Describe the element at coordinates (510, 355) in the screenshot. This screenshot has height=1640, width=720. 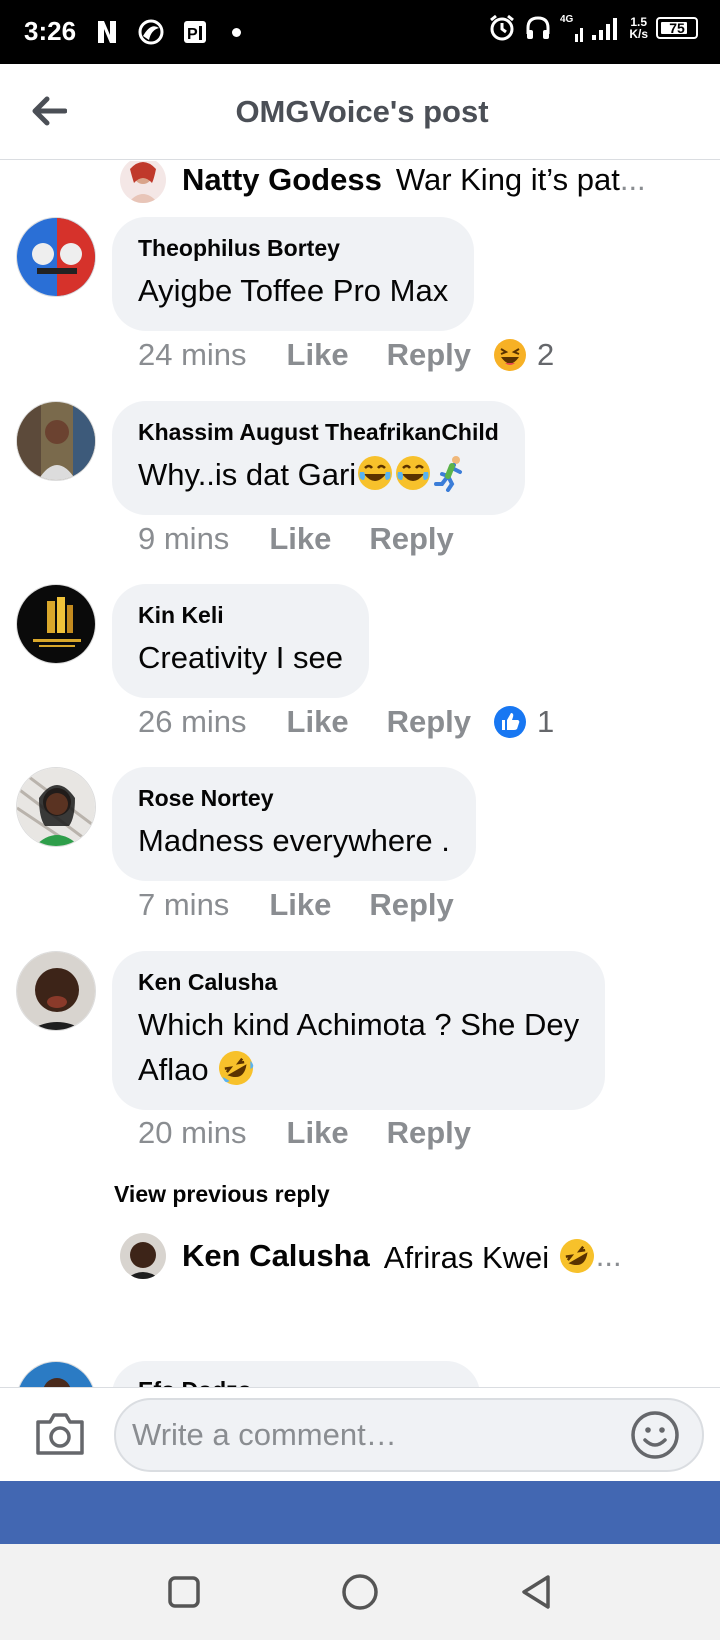
I see `haha-reaction-icon` at that location.